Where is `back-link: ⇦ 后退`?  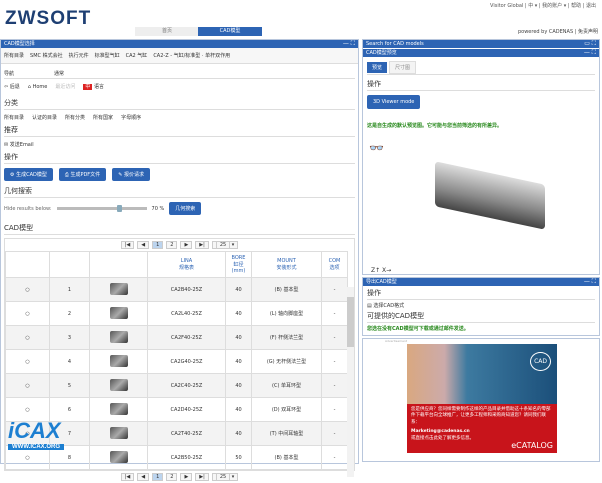
back-link: ⇦ 后退 is located at coordinates (12, 86).